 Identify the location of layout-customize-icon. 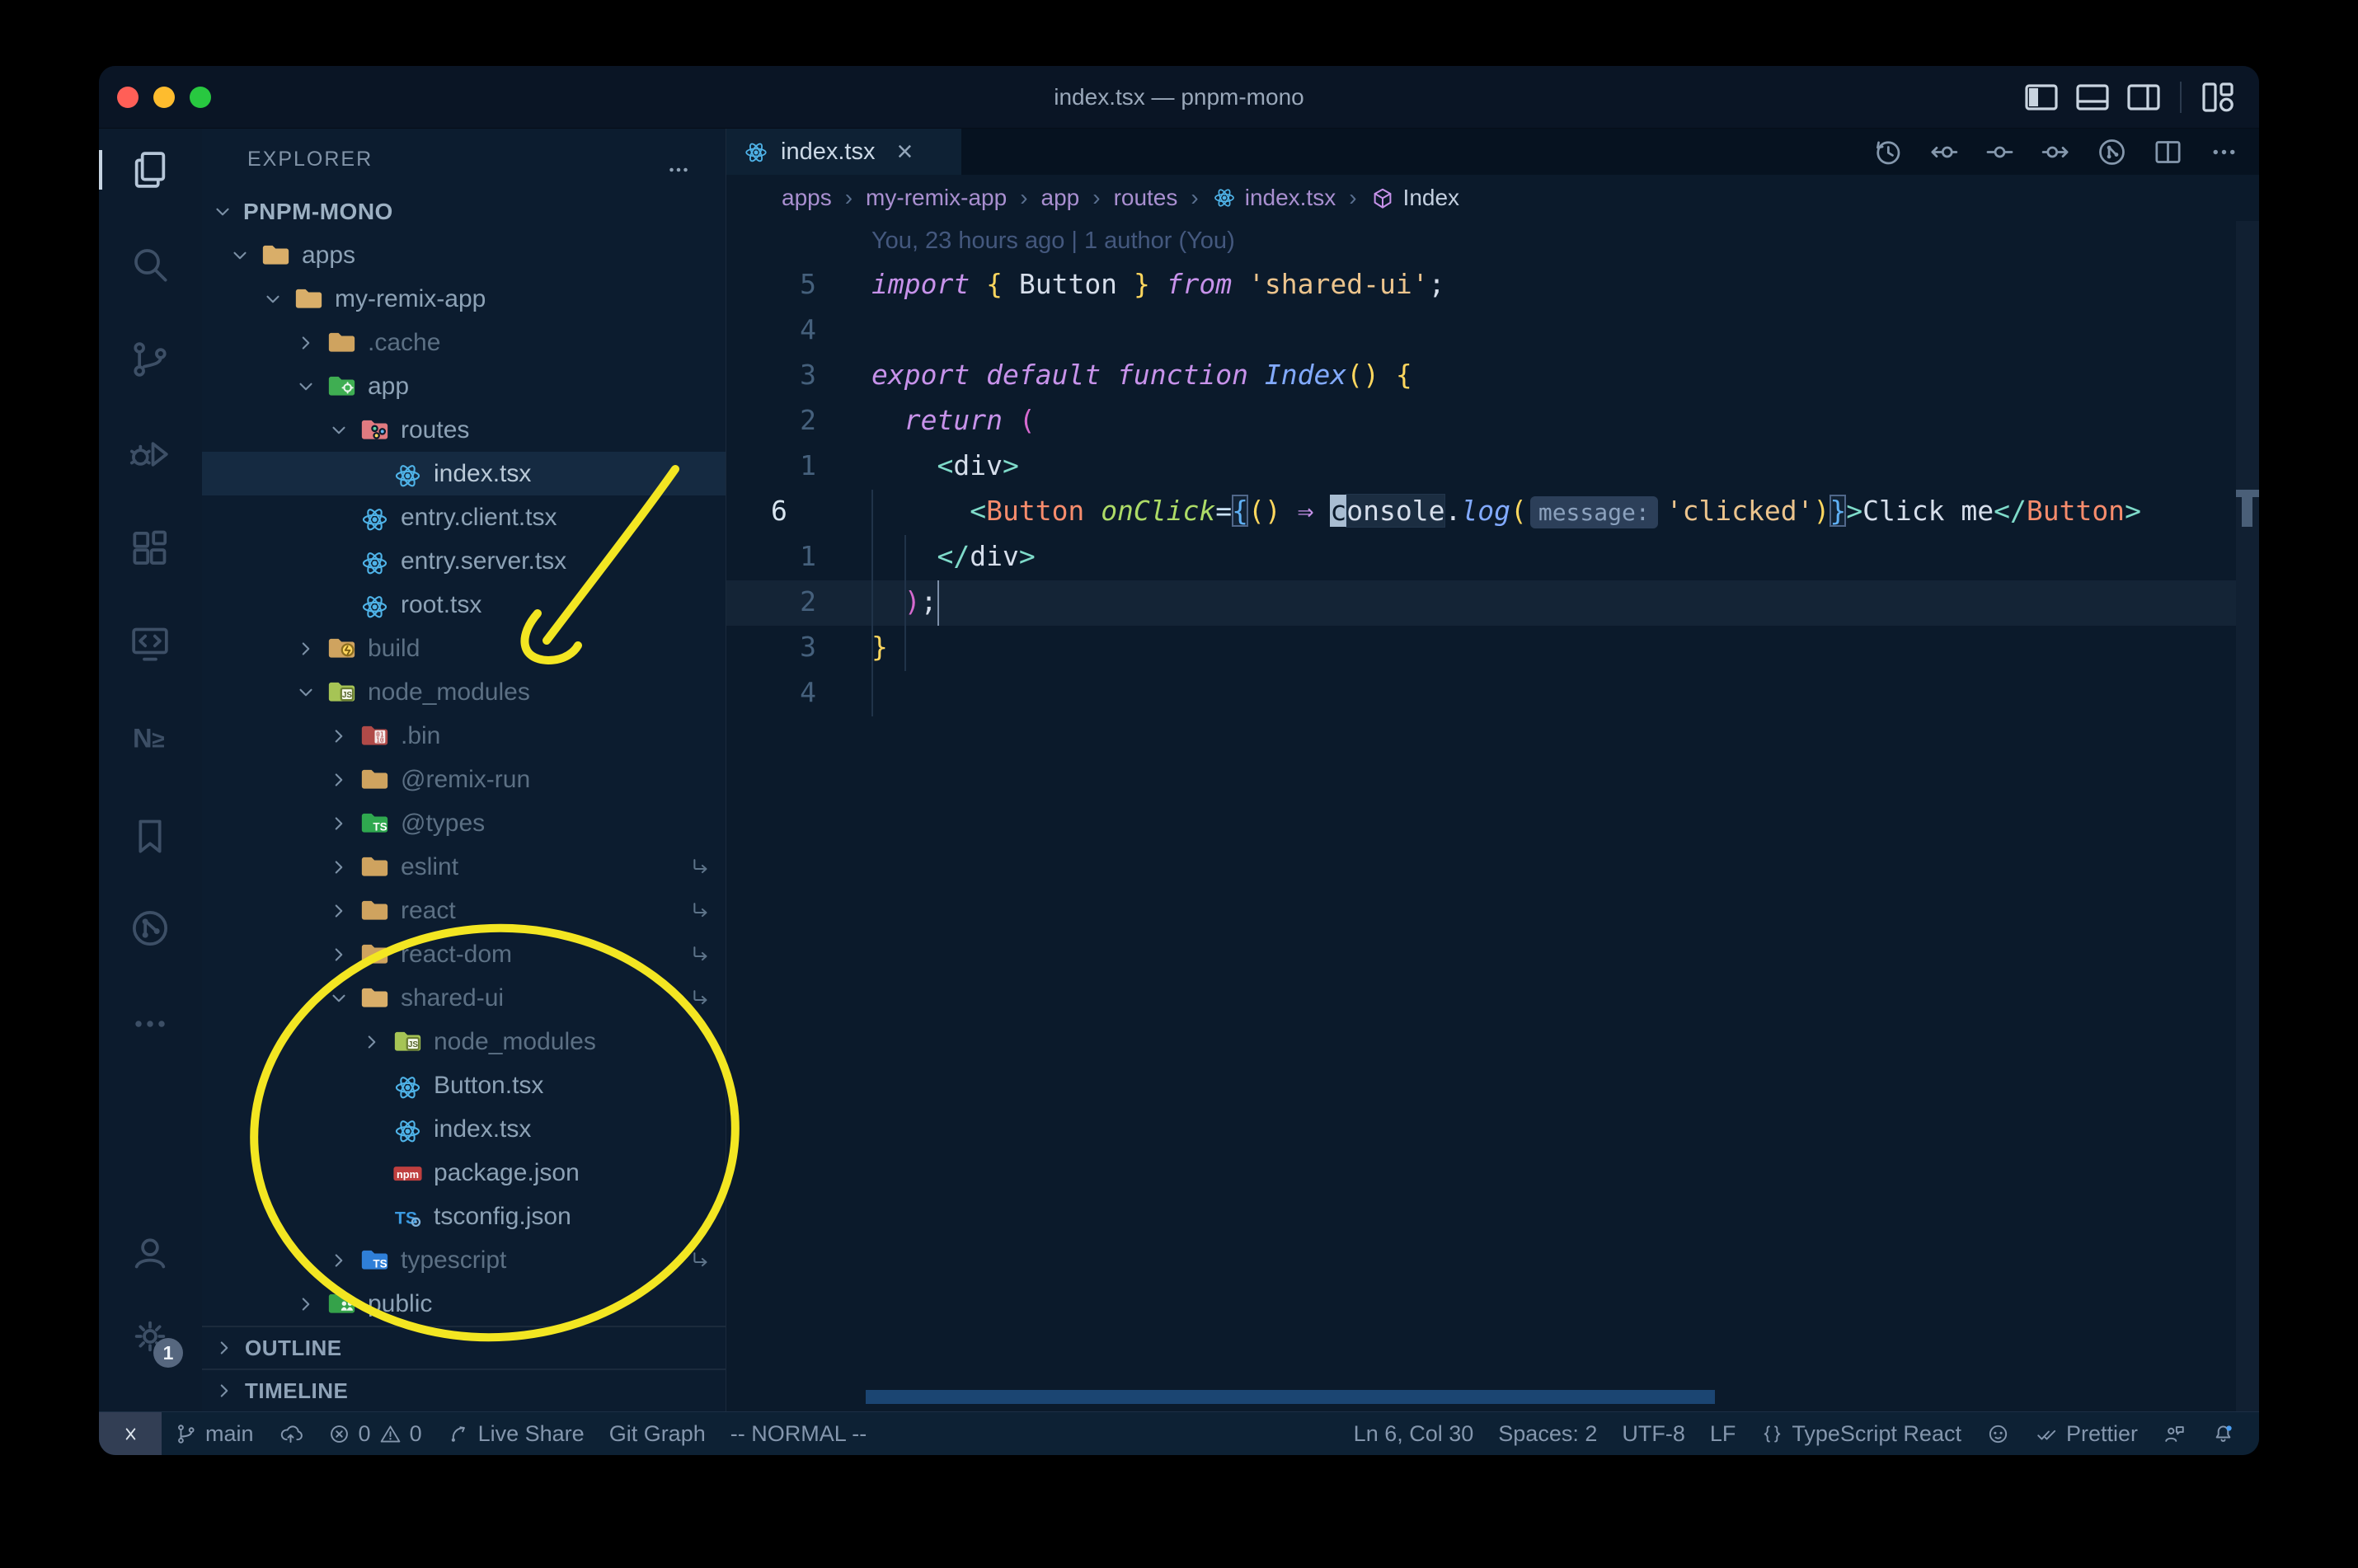
(2218, 97).